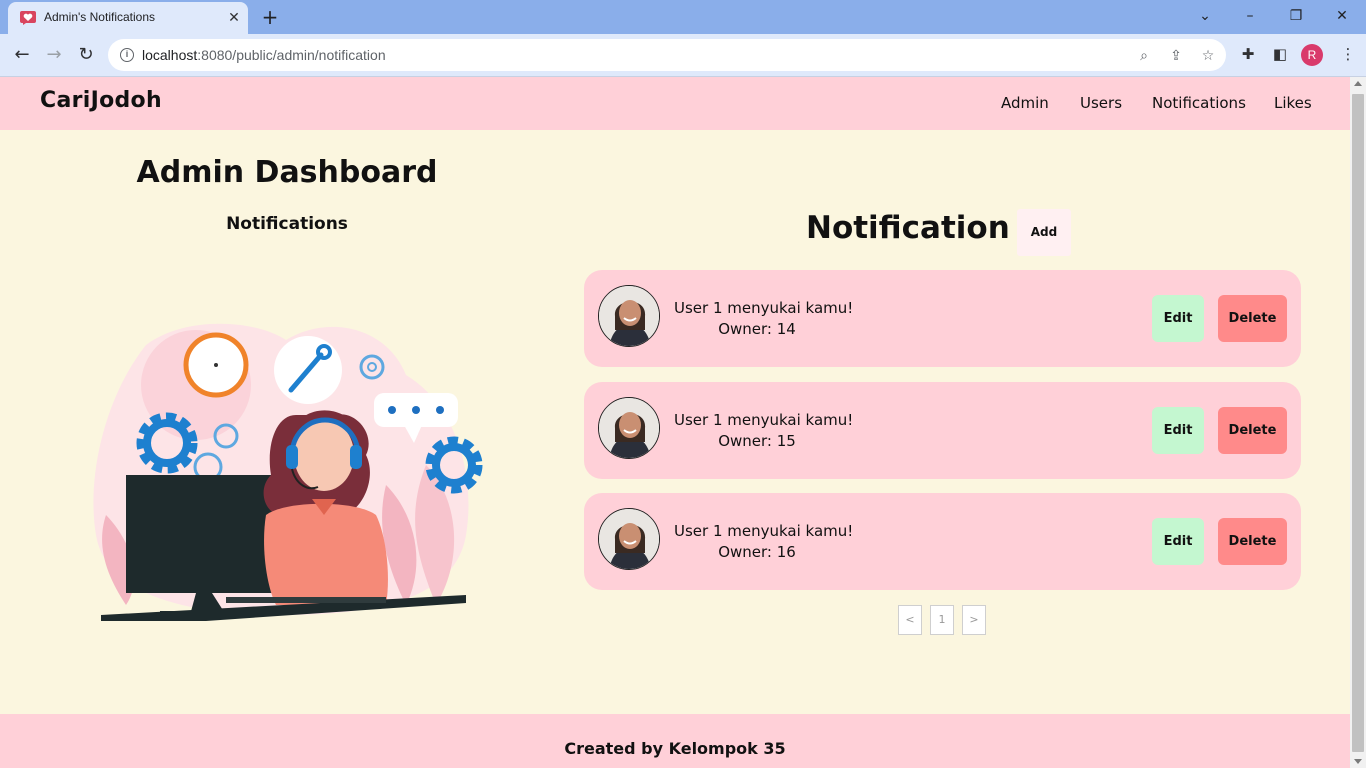  Describe the element at coordinates (675, 748) in the screenshot. I see `footer-credit: Created by Kelompok 35` at that location.